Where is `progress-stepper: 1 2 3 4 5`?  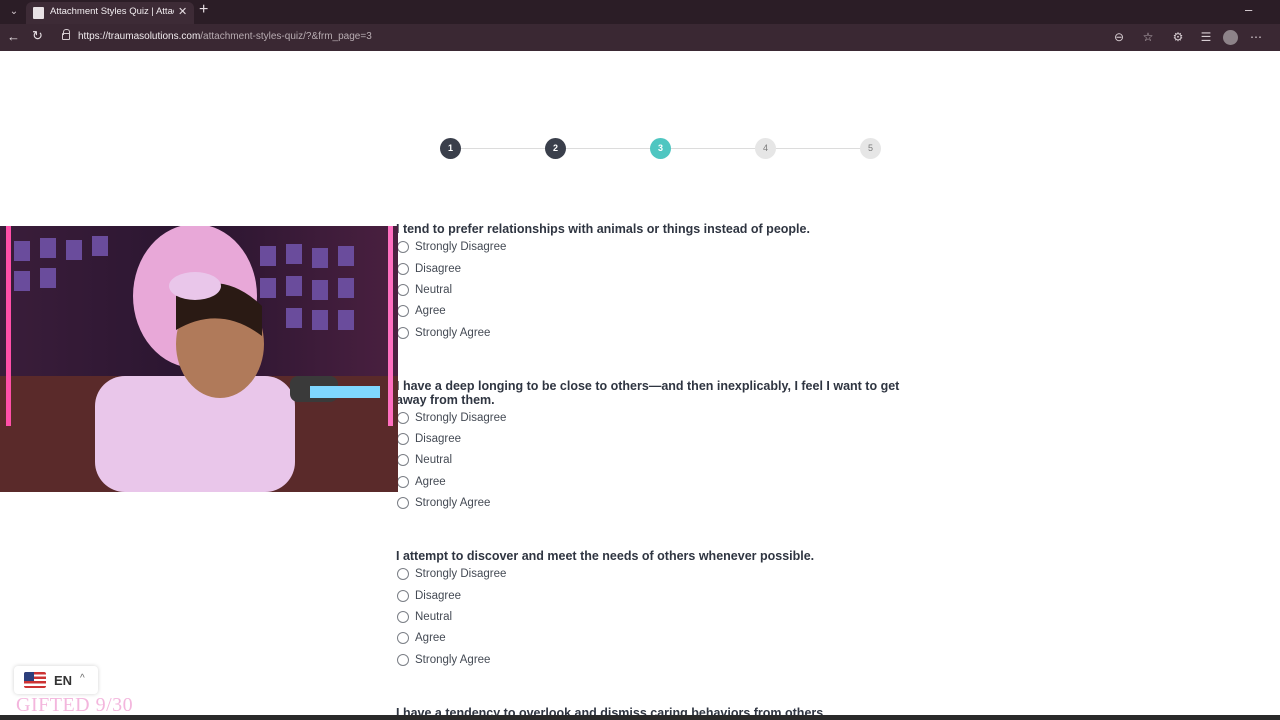 progress-stepper: 1 2 3 4 5 is located at coordinates (660, 149).